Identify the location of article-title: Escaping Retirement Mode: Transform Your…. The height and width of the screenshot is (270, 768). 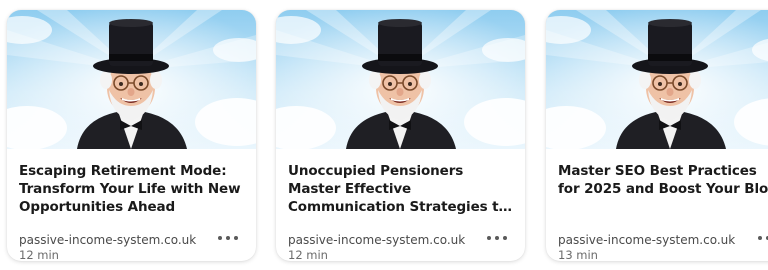
(133, 189).